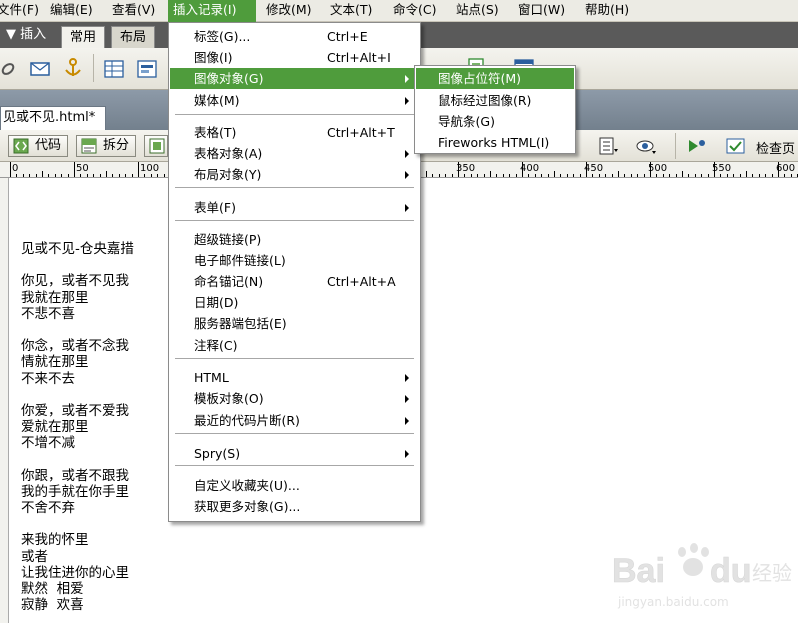  What do you see at coordinates (75, 572) in the screenshot?
I see `text-line: 让我住进你的心里` at bounding box center [75, 572].